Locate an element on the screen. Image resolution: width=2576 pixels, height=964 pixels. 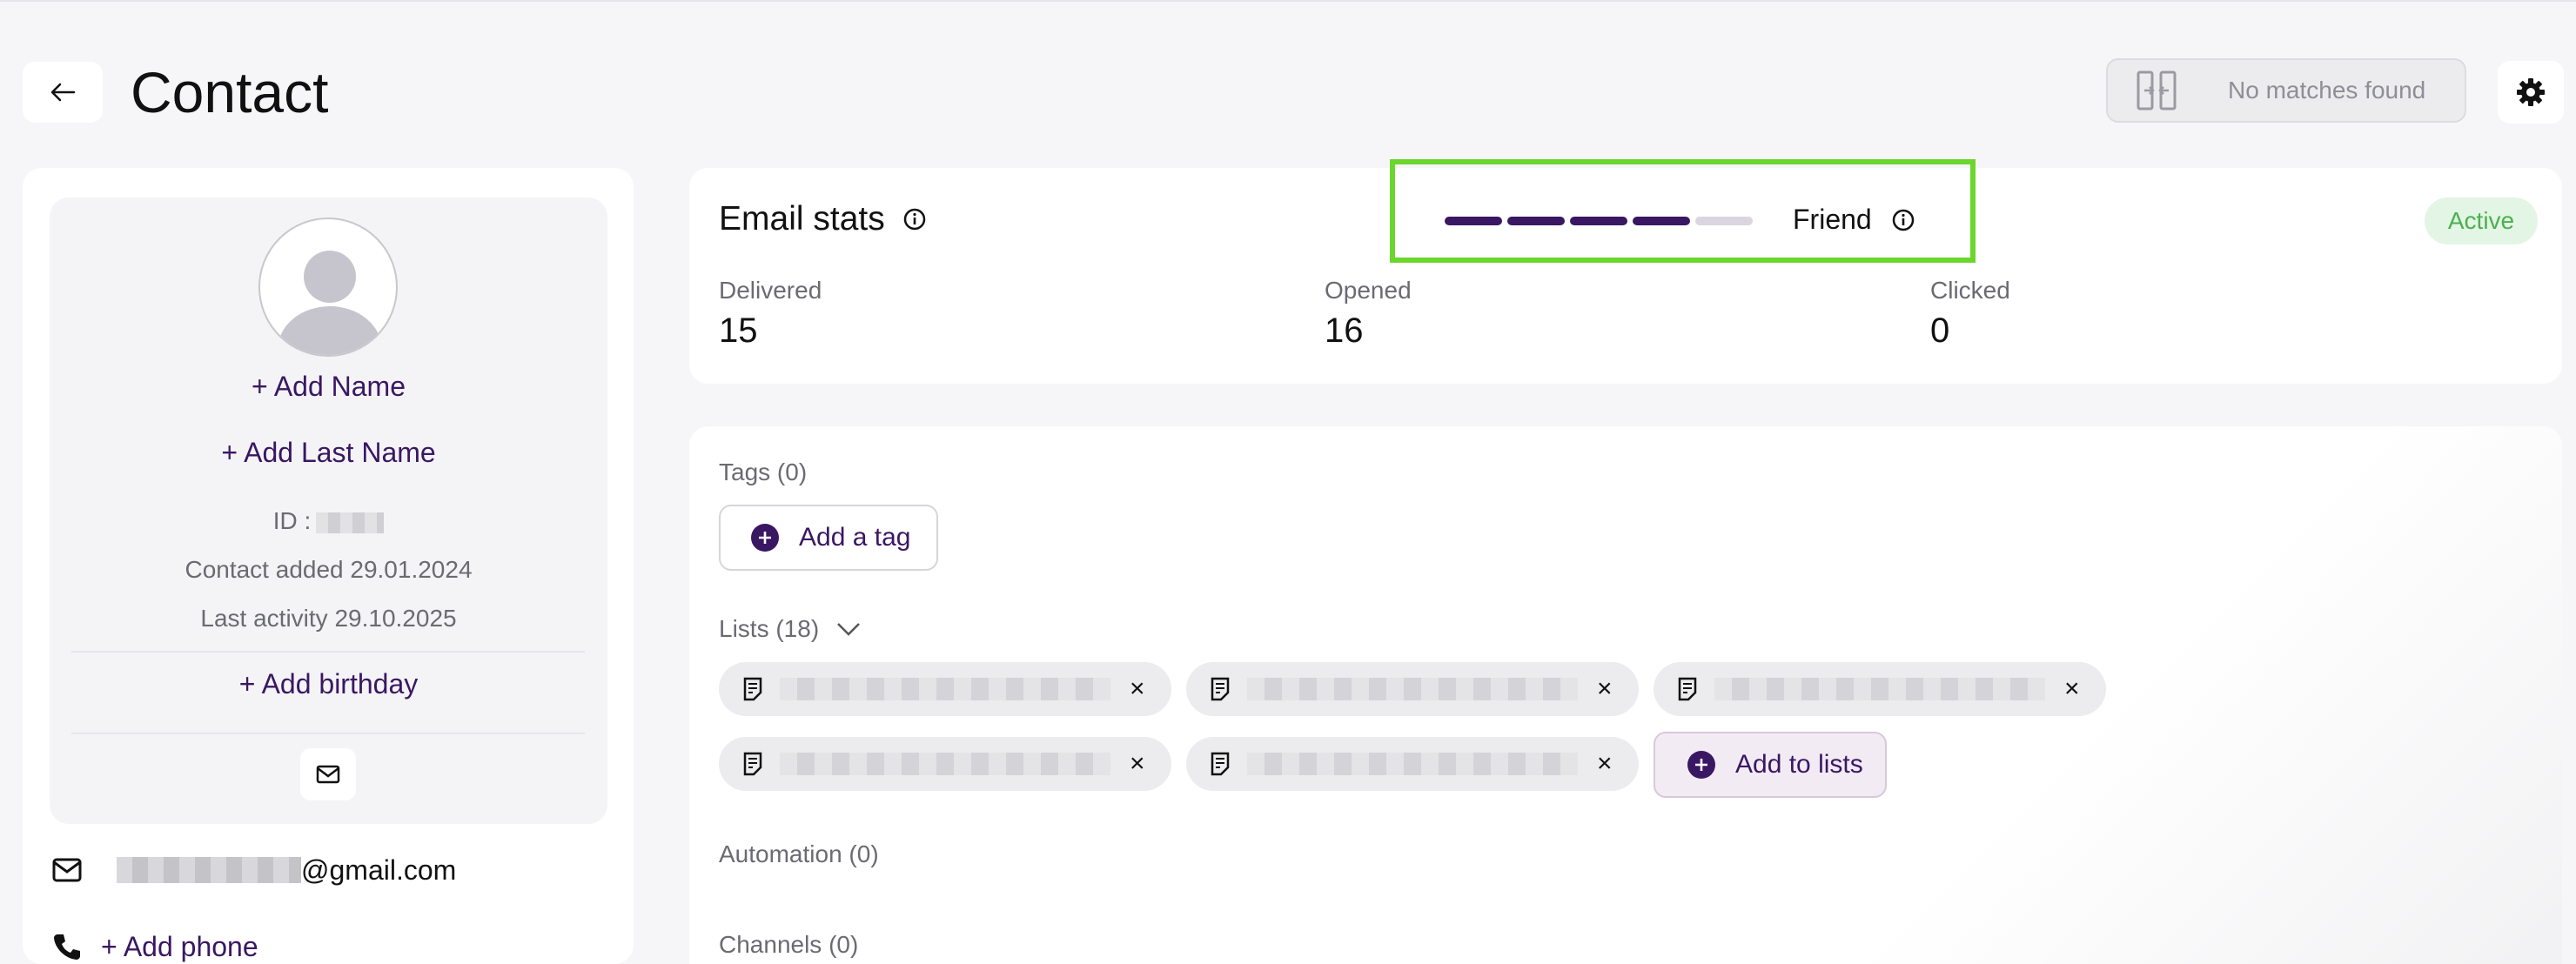
phone-icon is located at coordinates (67, 947).